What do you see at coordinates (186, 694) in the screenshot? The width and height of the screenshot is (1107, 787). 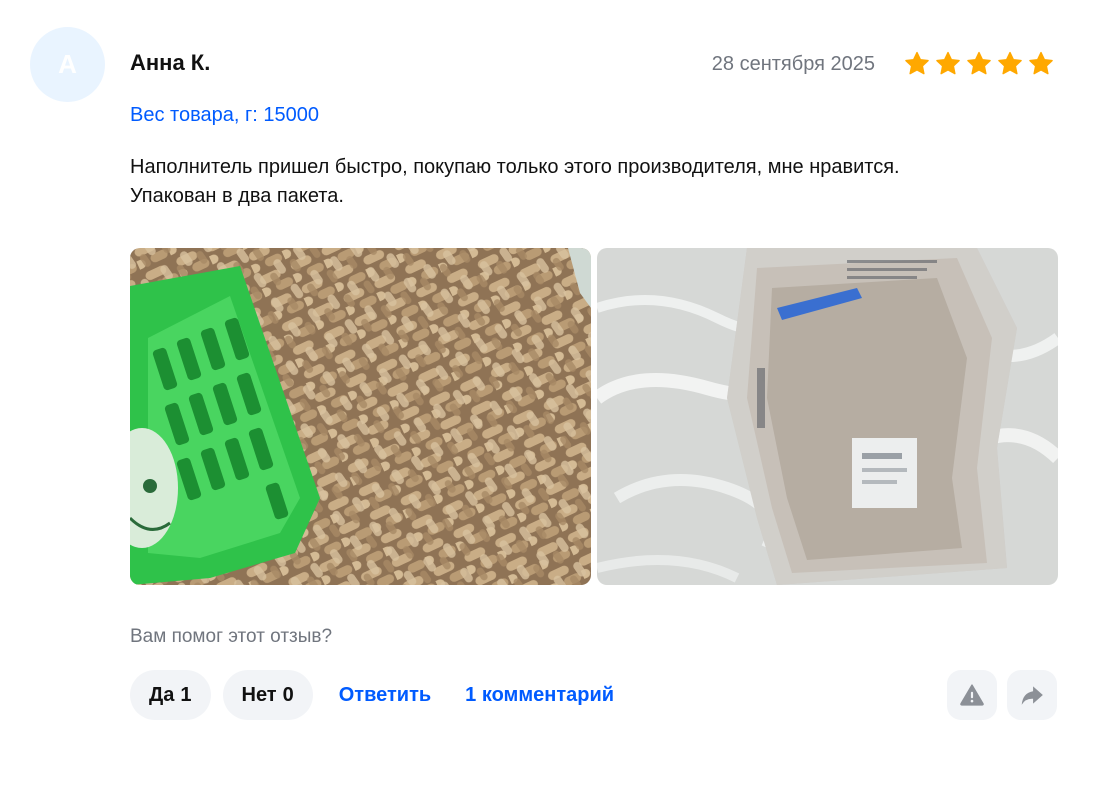 I see `vote-yes-count: 1` at bounding box center [186, 694].